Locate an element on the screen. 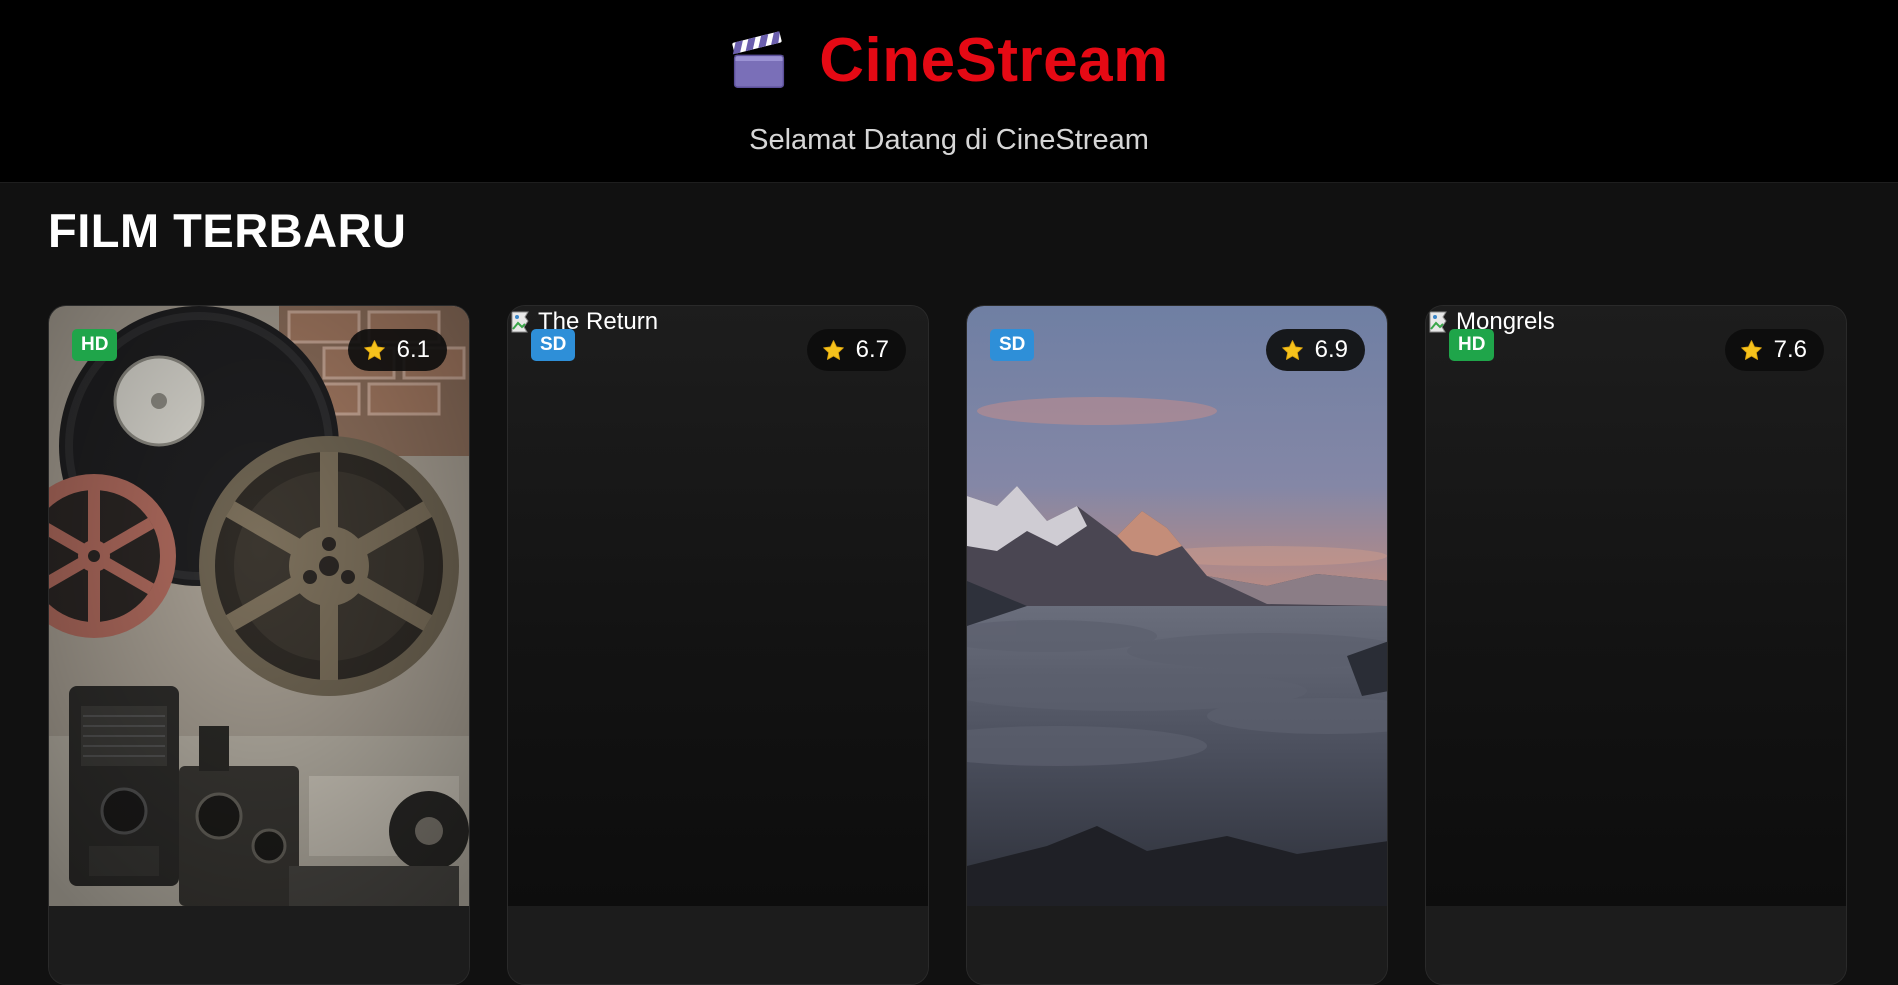 The width and height of the screenshot is (1898, 985). rating-pill: 6.1 is located at coordinates (397, 350).